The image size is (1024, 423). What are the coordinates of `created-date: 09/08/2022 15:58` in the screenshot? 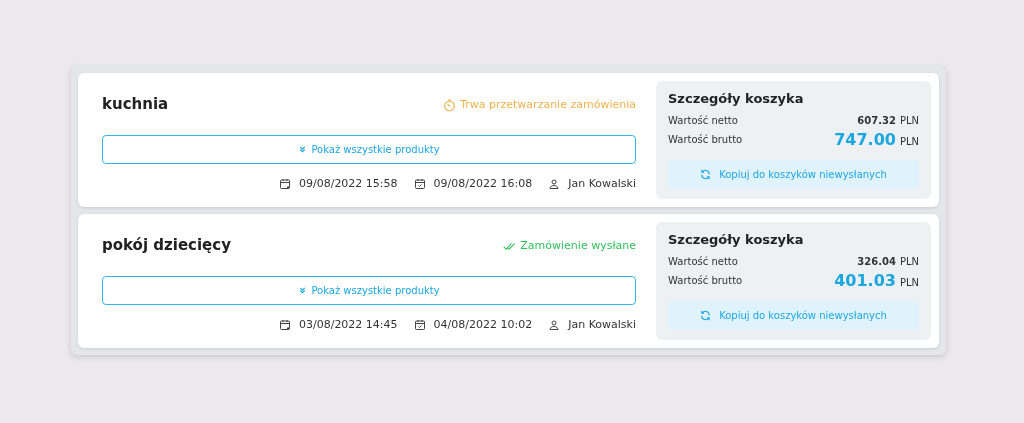 It's located at (338, 184).